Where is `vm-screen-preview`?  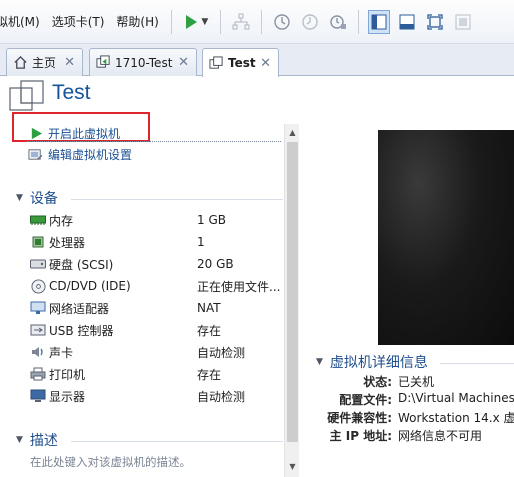 vm-screen-preview is located at coordinates (446, 237).